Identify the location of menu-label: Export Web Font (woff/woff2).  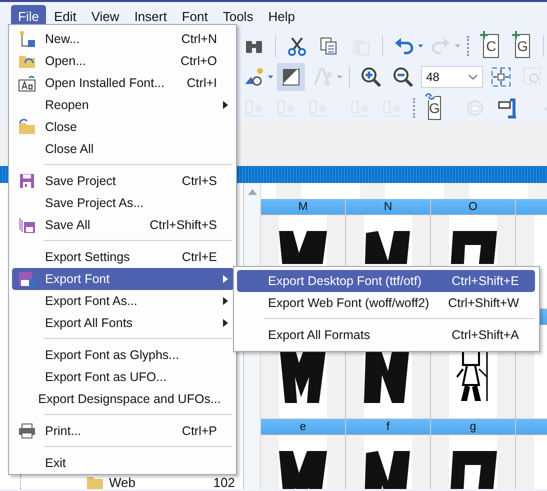
(349, 303).